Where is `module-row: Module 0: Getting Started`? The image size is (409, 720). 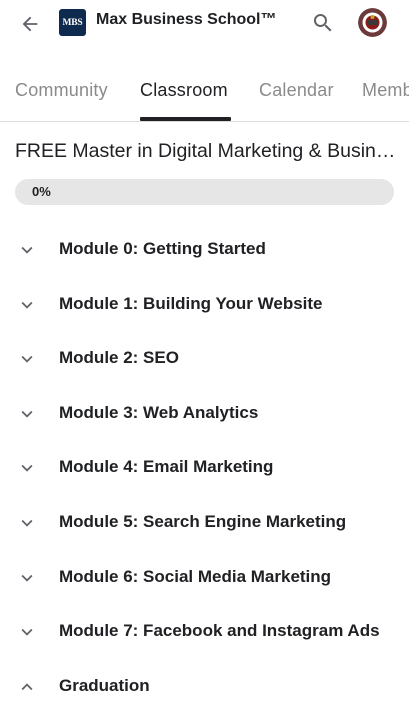 module-row: Module 0: Getting Started is located at coordinates (204, 251).